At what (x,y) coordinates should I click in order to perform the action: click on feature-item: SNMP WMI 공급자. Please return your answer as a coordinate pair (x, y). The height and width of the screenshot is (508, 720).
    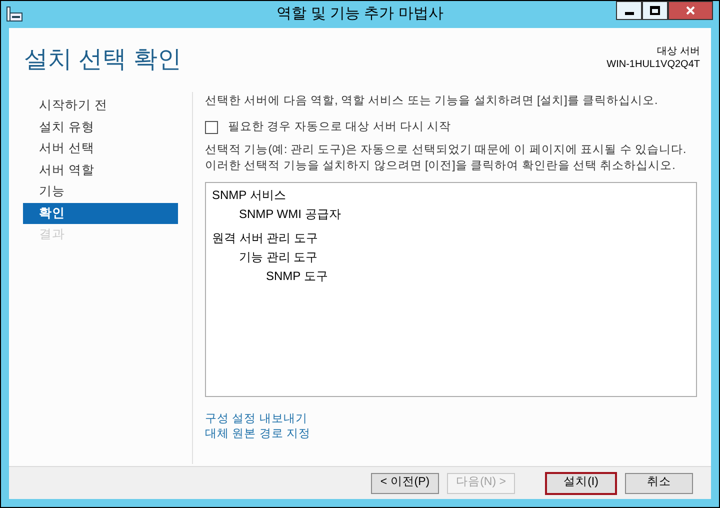
    Looking at the image, I should click on (290, 214).